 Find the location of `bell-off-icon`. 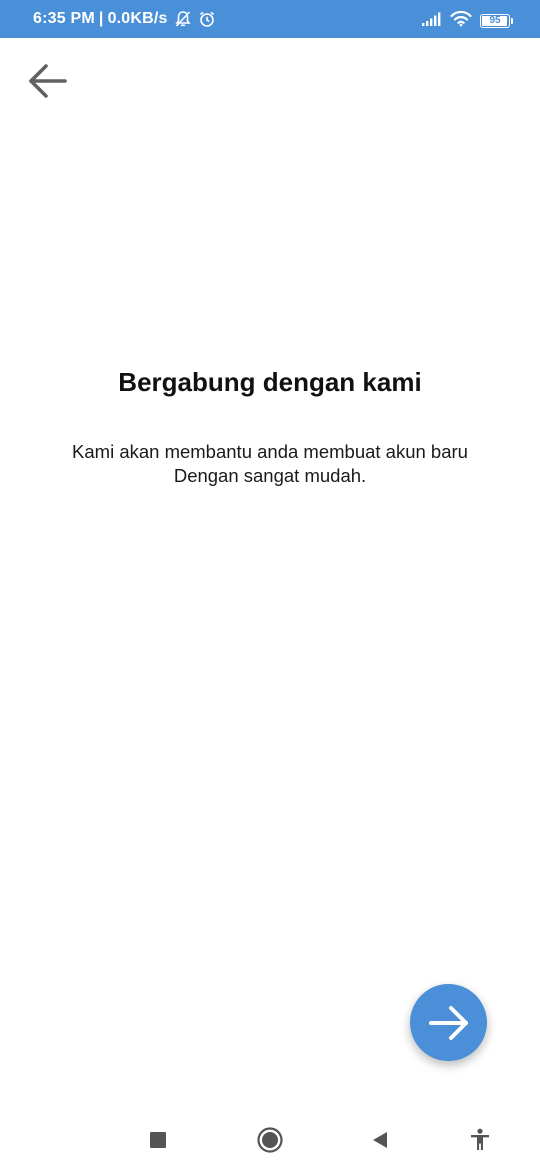

bell-off-icon is located at coordinates (183, 19).